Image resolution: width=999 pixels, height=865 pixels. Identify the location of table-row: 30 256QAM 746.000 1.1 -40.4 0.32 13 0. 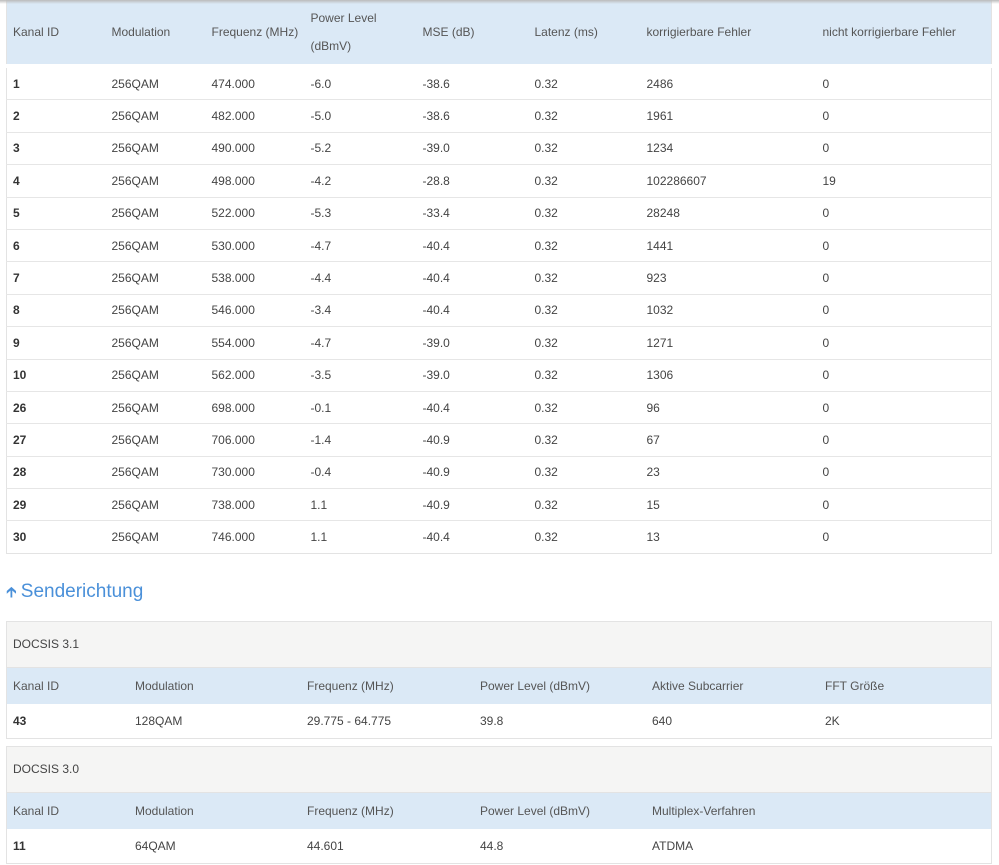
(499, 537).